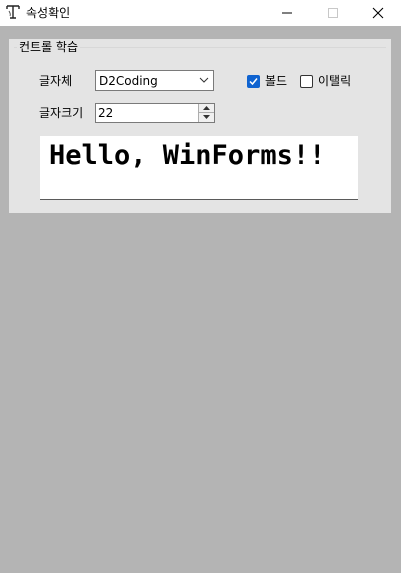  I want to click on close-icon, so click(378, 13).